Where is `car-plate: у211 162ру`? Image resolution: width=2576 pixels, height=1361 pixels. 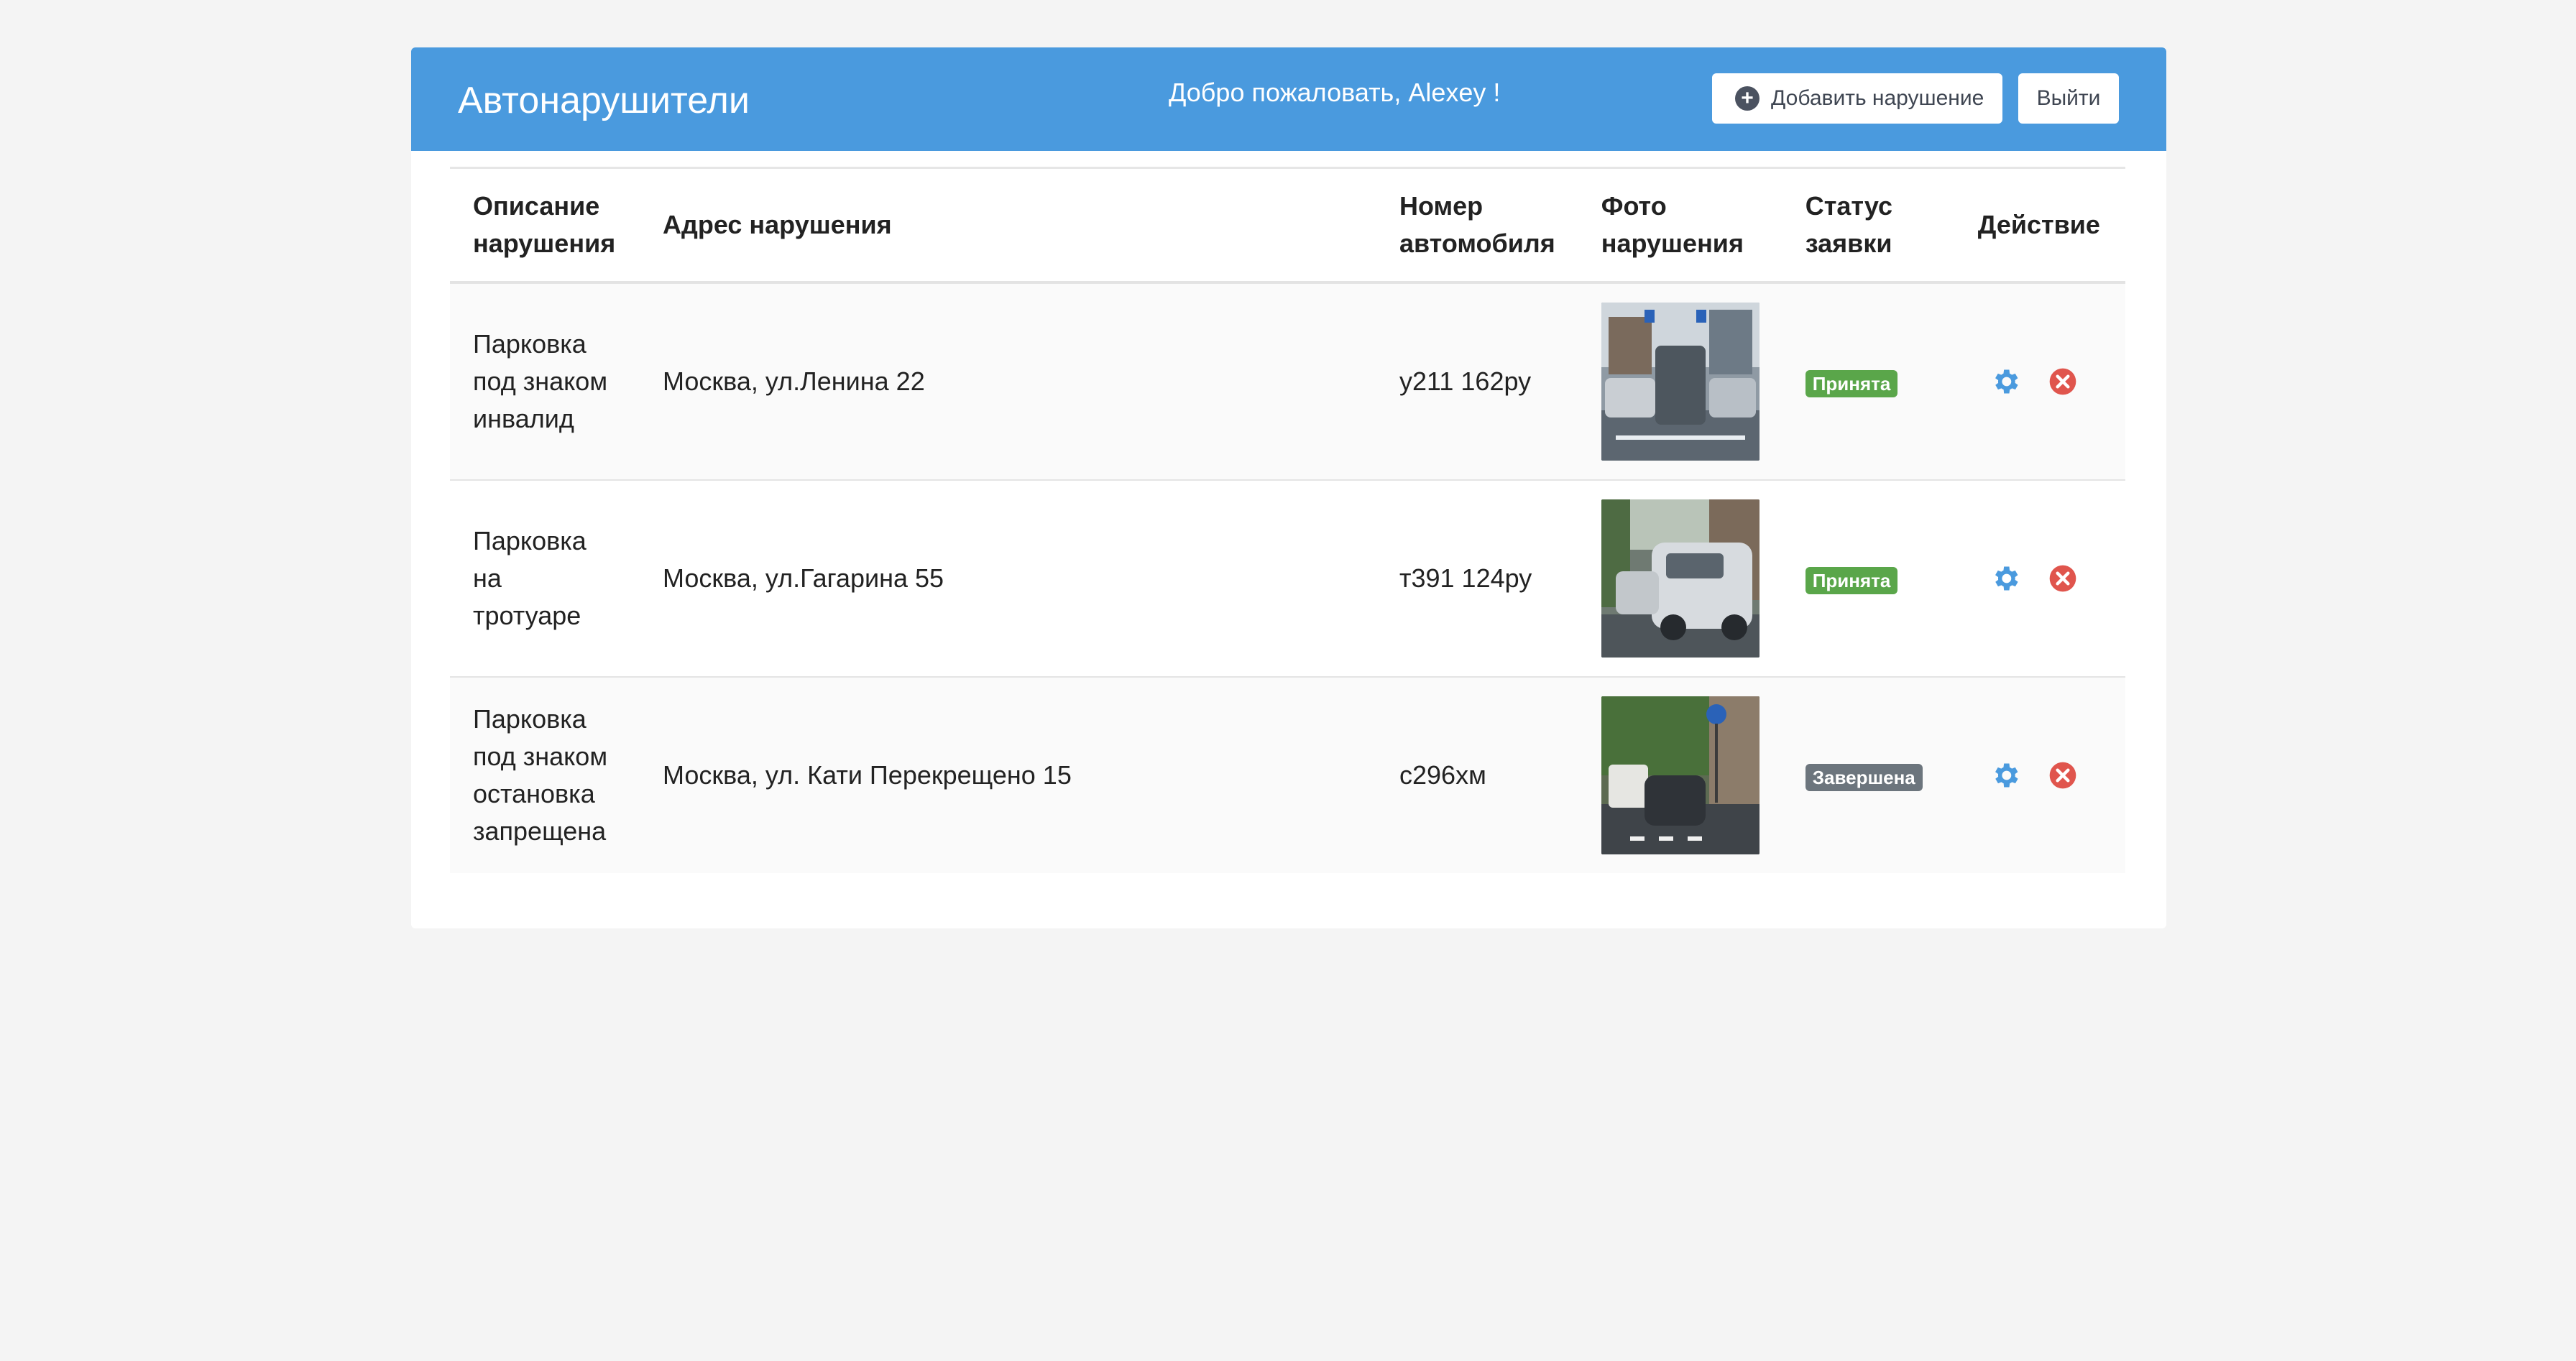 car-plate: у211 162ру is located at coordinates (1477, 381).